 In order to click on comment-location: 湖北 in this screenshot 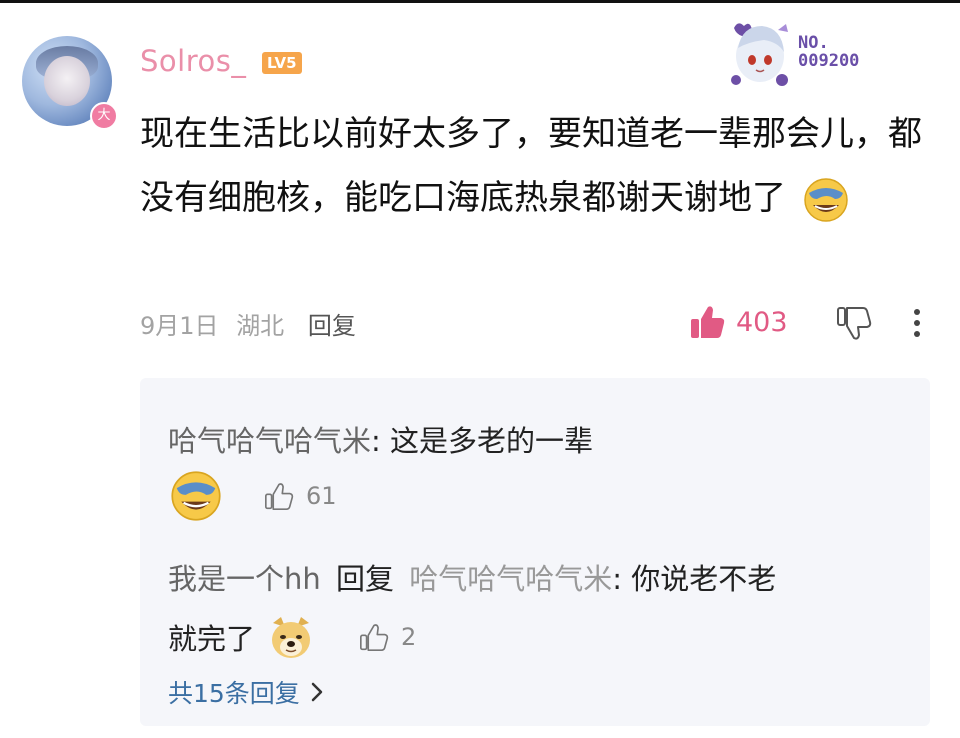, I will do `click(260, 326)`.